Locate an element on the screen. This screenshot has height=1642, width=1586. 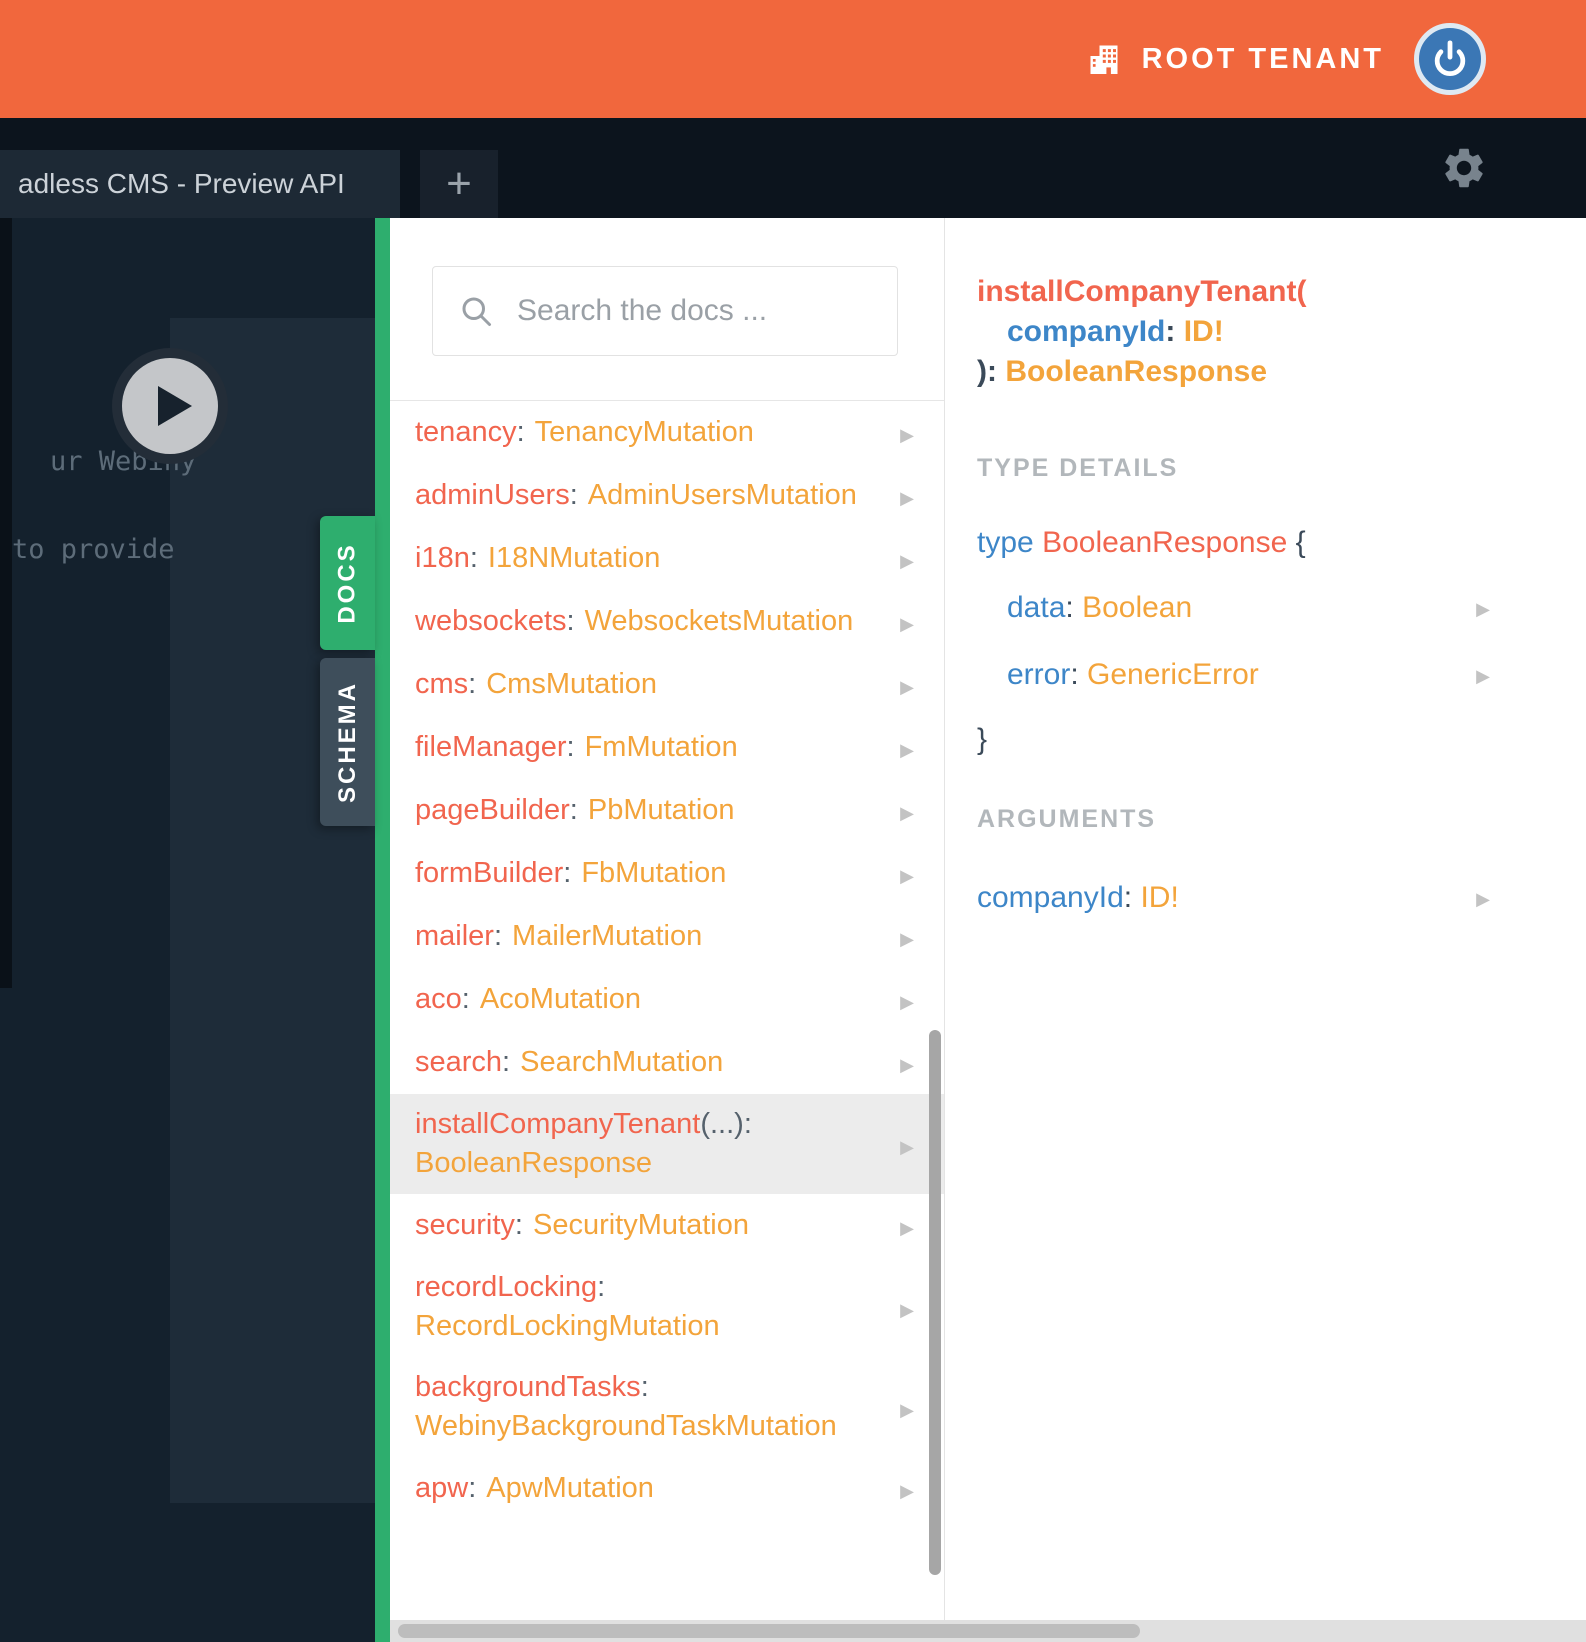
docs-field-pageBuilder: pageBuilder: PbMutation is located at coordinates (667, 810).